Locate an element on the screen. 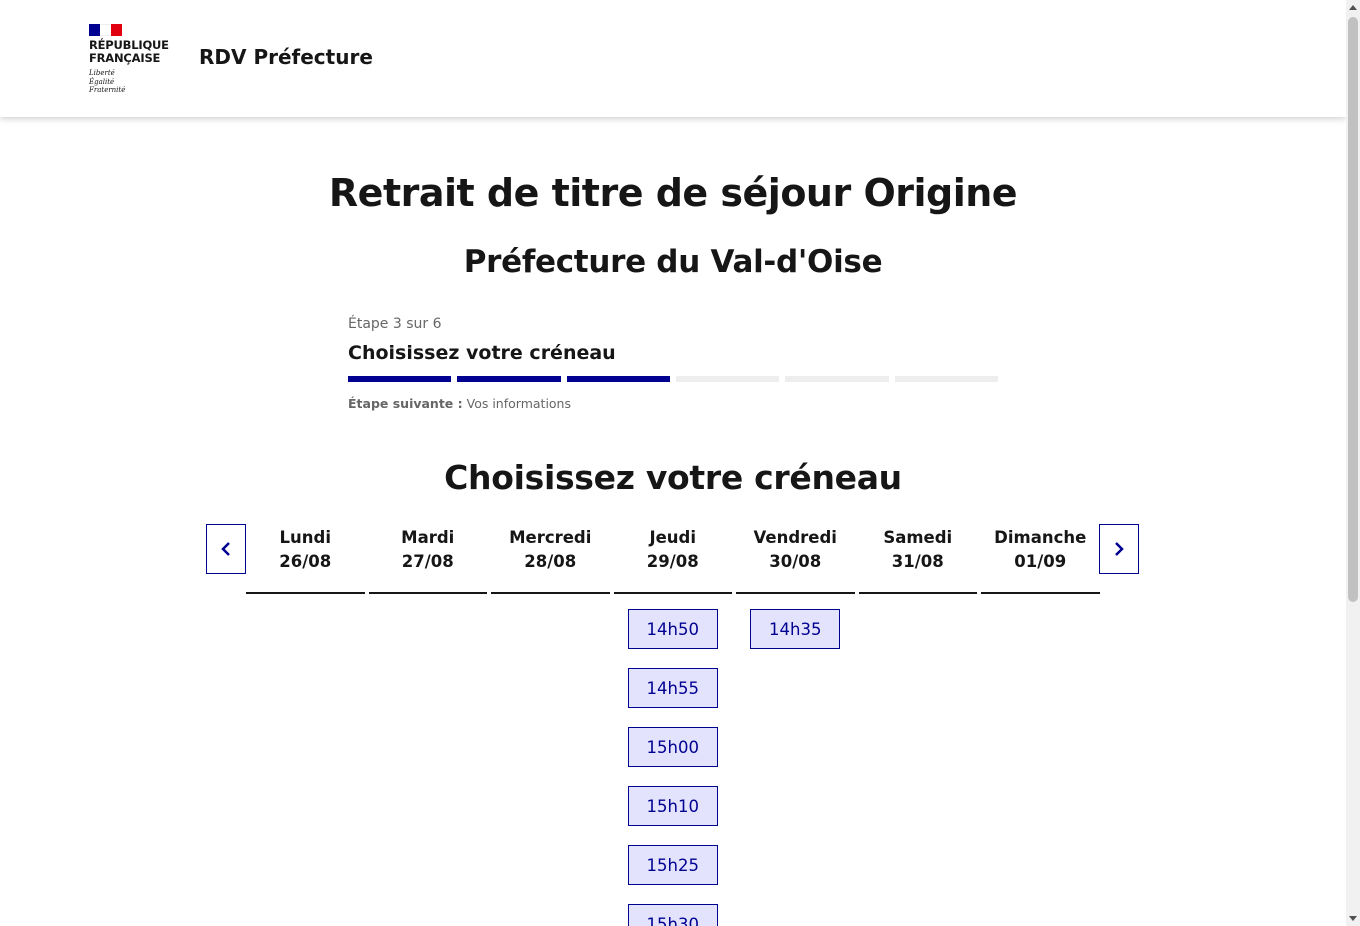 This screenshot has height=926, width=1360. time-slot-button: 15h30 is located at coordinates (672, 915).